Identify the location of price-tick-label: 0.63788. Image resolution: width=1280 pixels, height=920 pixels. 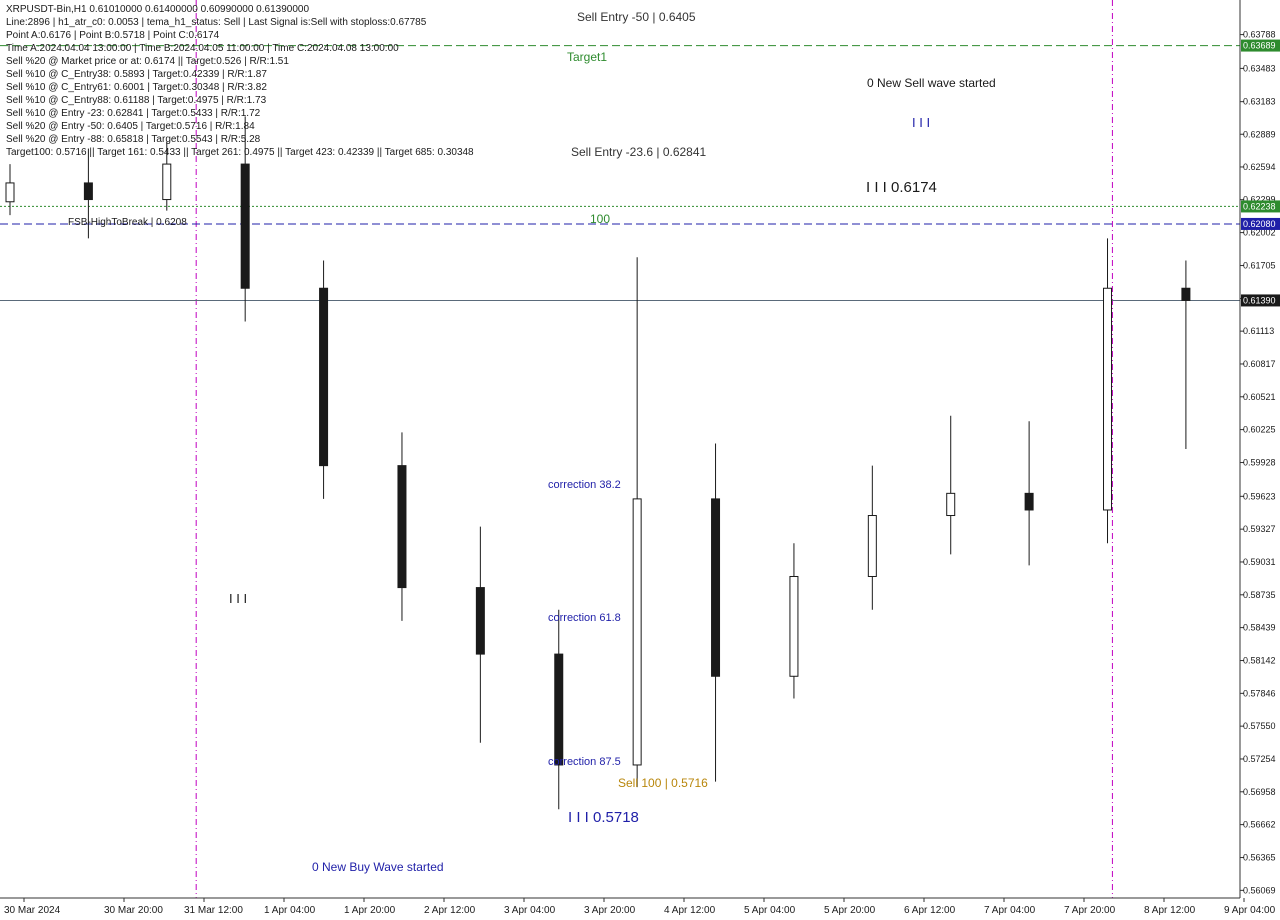
(1259, 35).